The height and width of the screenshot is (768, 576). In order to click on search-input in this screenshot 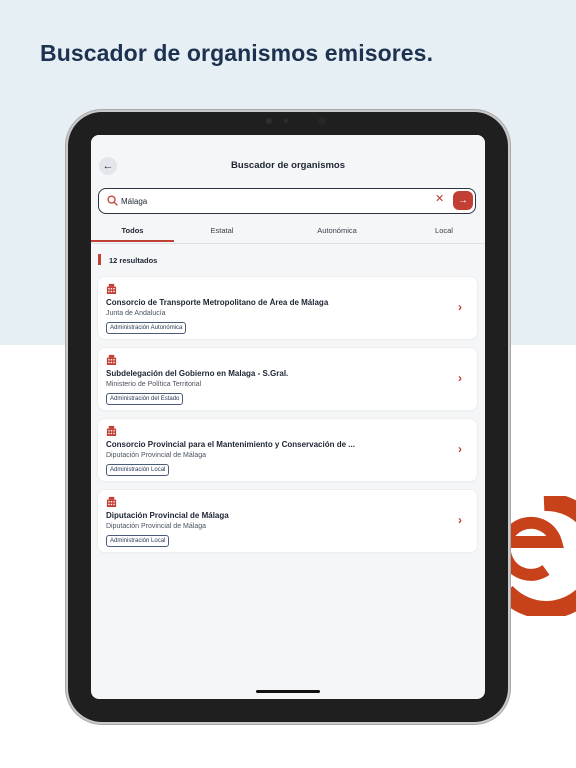, I will do `click(271, 201)`.